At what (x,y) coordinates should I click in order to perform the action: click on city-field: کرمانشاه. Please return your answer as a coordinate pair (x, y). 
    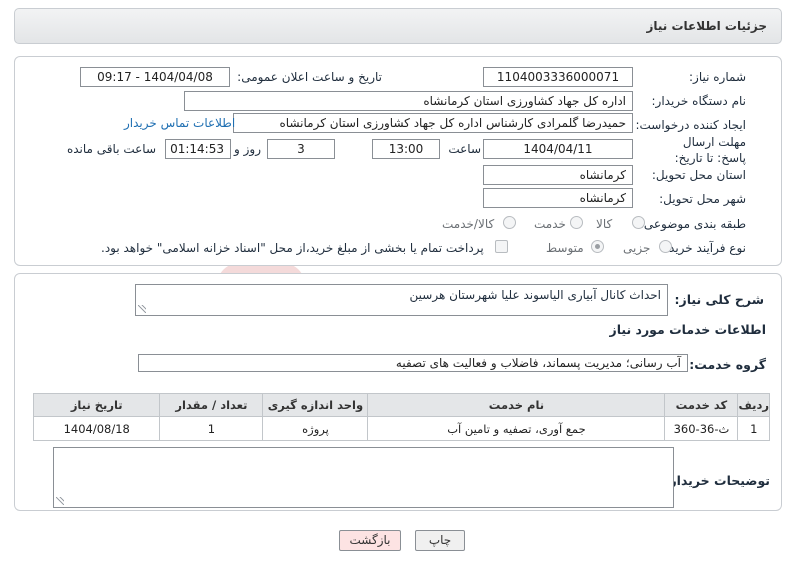
    Looking at the image, I should click on (558, 198).